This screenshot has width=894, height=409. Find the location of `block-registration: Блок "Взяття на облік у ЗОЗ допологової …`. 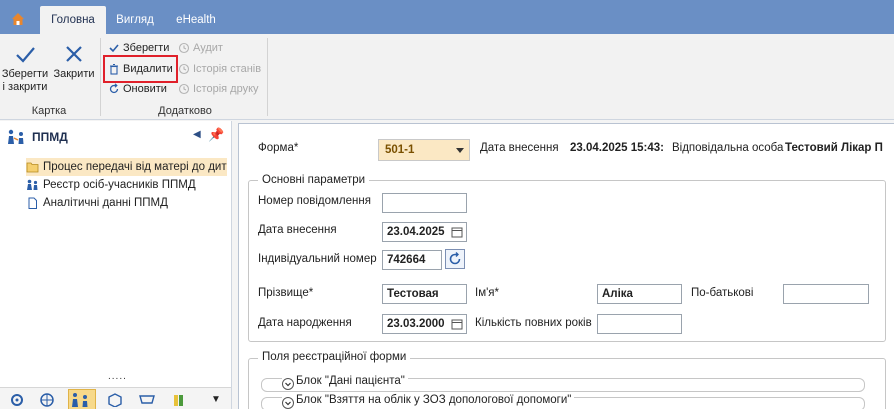

block-registration: Блок "Взяття на облік у ЗОЗ допологової … is located at coordinates (563, 401).